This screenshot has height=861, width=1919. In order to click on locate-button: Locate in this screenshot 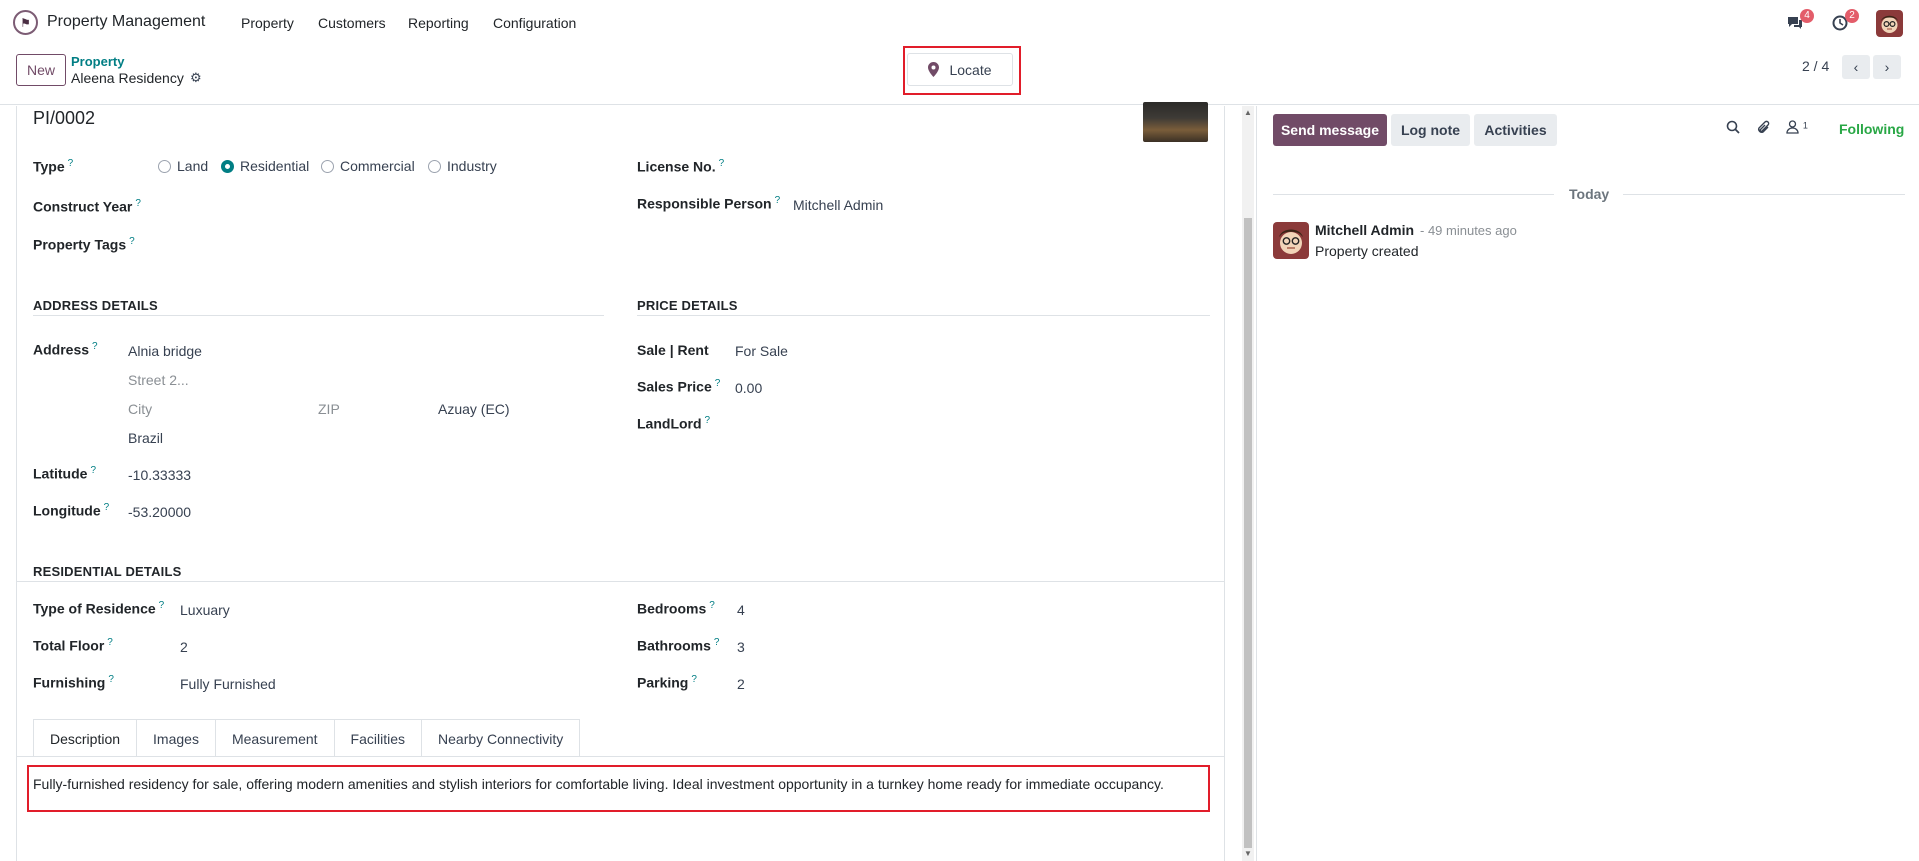, I will do `click(960, 69)`.